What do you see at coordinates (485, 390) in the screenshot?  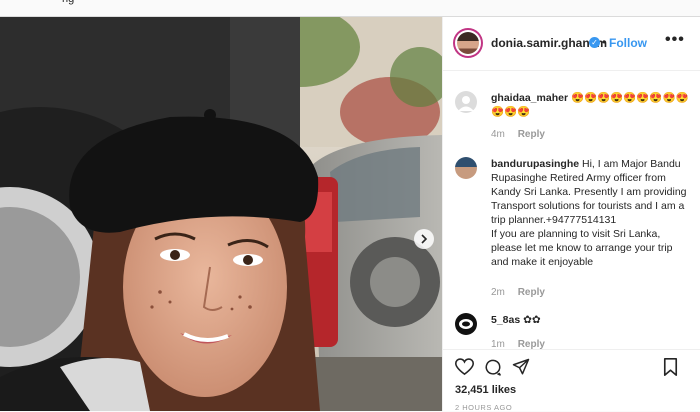 I see `likes-count: 32,451 likes` at bounding box center [485, 390].